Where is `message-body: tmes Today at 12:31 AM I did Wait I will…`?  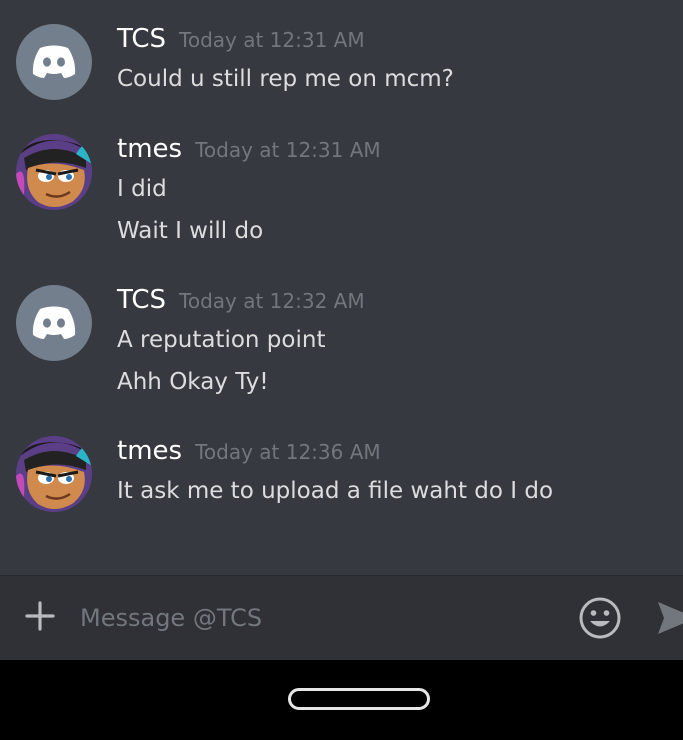
message-body: tmes Today at 12:31 AM I did Wait I will… is located at coordinates (395, 193).